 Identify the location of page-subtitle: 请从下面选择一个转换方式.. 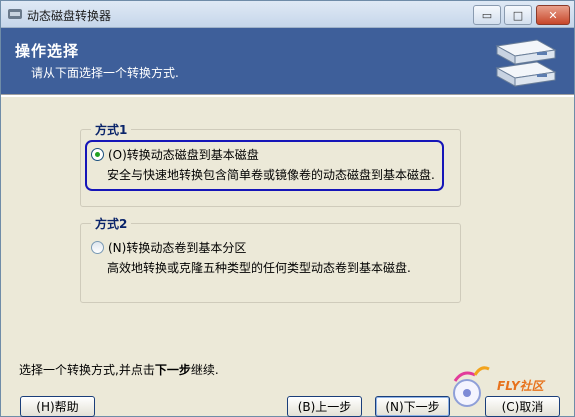
(105, 73).